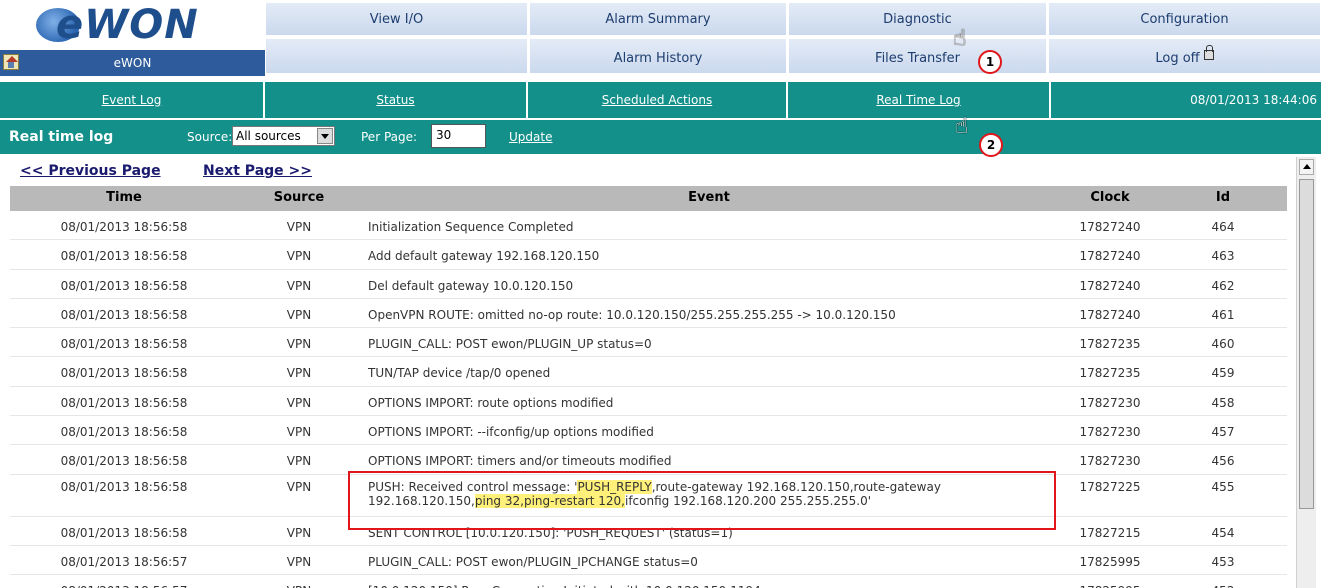  What do you see at coordinates (1110, 486) in the screenshot?
I see `cell-clock: 17827225` at bounding box center [1110, 486].